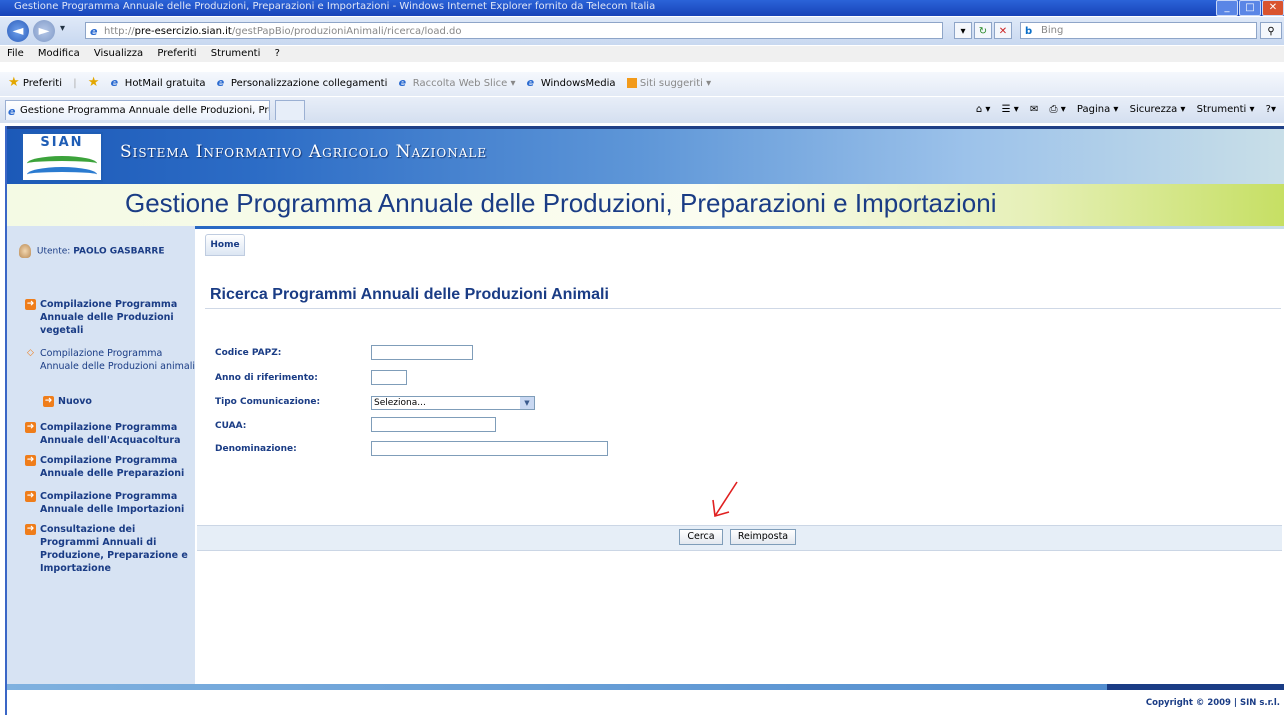  I want to click on system-name: Sistema Informativo Agricolo Nazionale, so click(304, 152).